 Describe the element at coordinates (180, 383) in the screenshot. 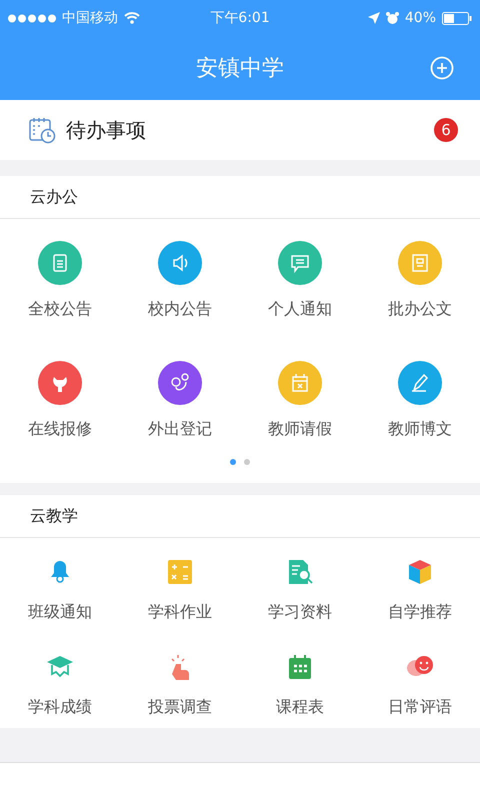

I see `route-pin-icon` at that location.